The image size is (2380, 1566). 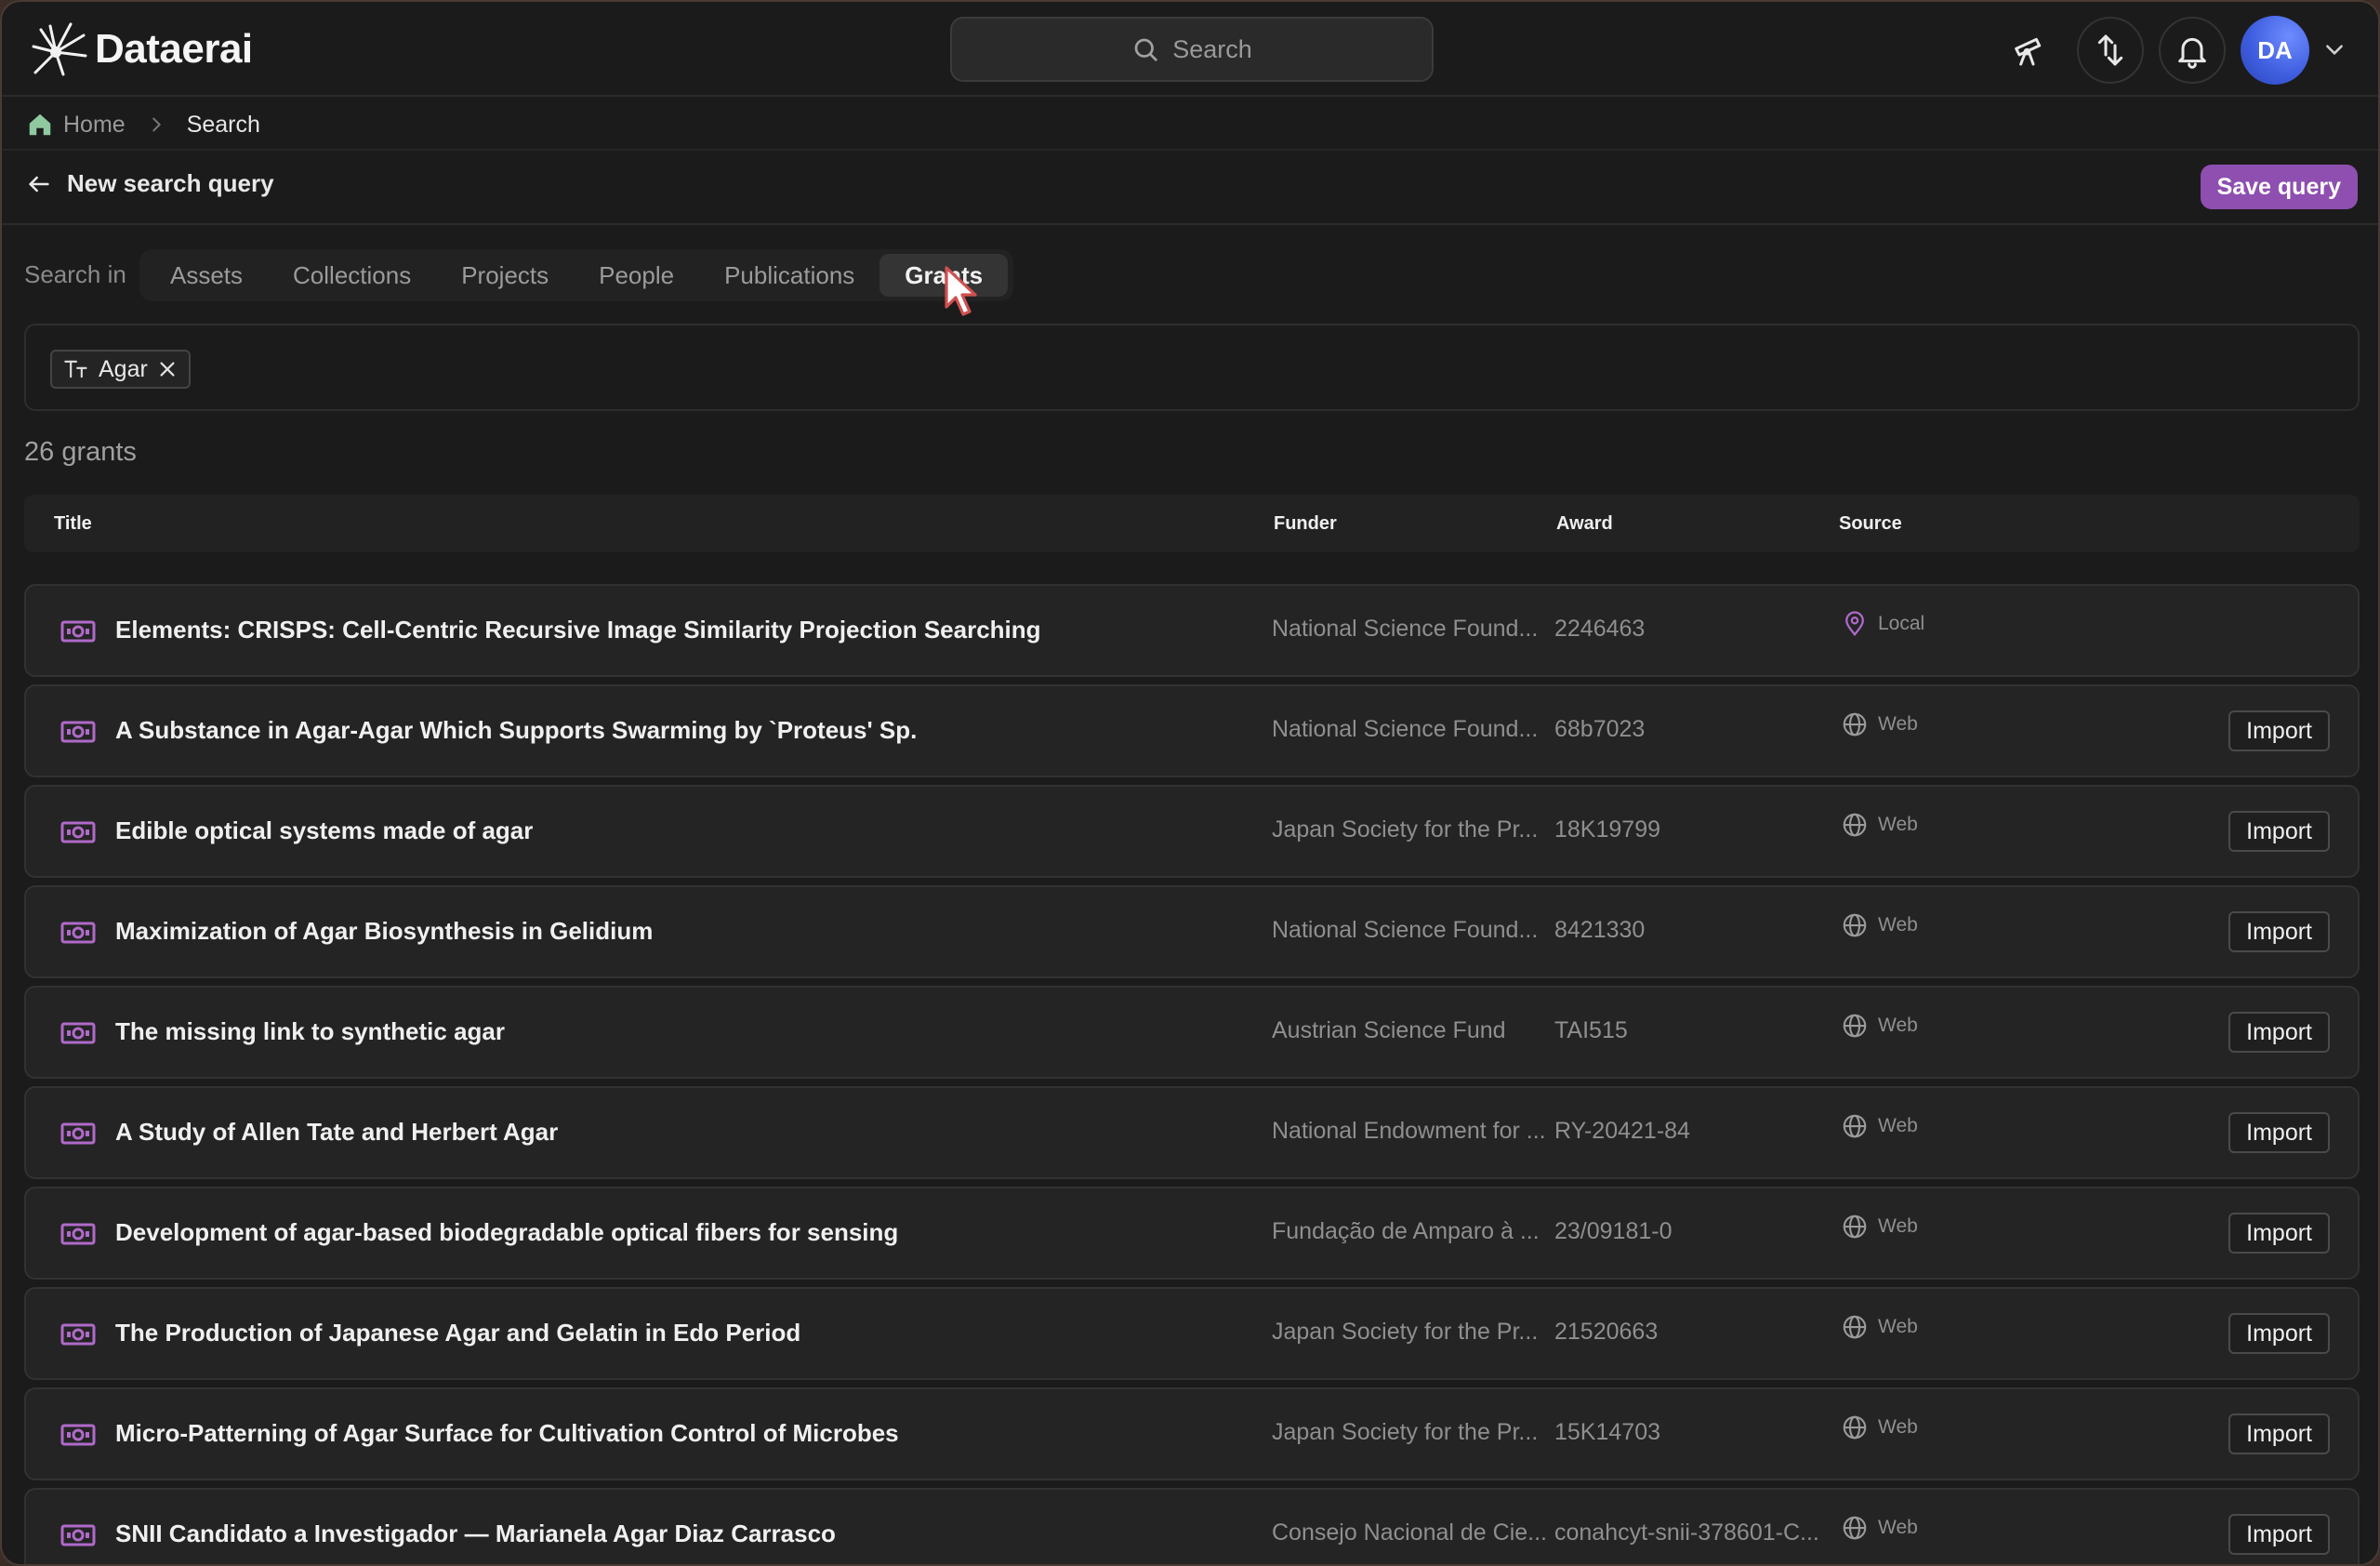 What do you see at coordinates (59, 49) in the screenshot?
I see `dataerai-logo-icon` at bounding box center [59, 49].